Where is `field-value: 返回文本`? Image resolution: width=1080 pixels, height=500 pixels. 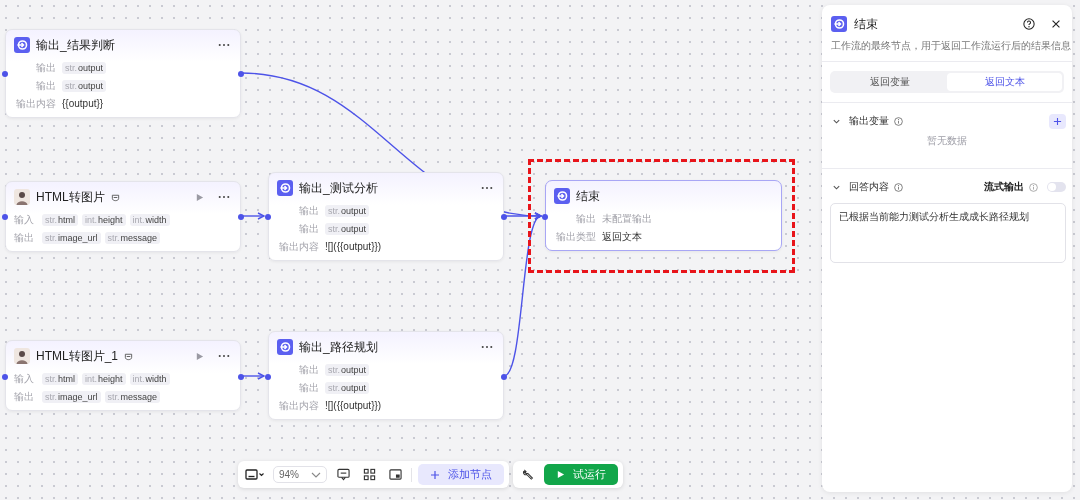 field-value: 返回文本 is located at coordinates (622, 236).